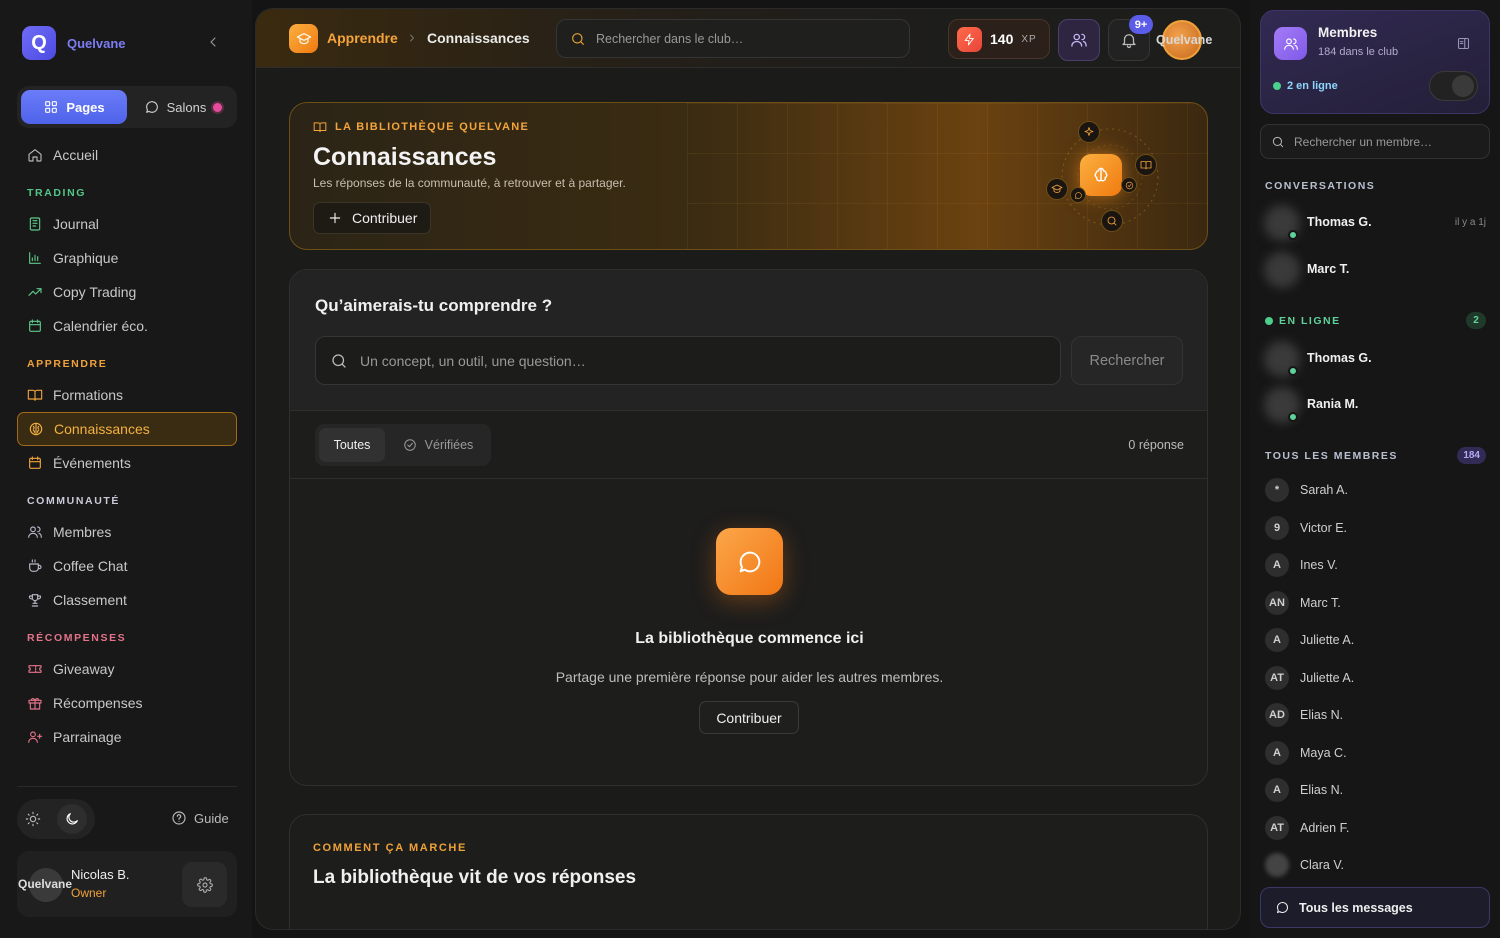 This screenshot has height=938, width=1500. What do you see at coordinates (1377, 678) in the screenshot?
I see `member-item: AT Juliette A.` at bounding box center [1377, 678].